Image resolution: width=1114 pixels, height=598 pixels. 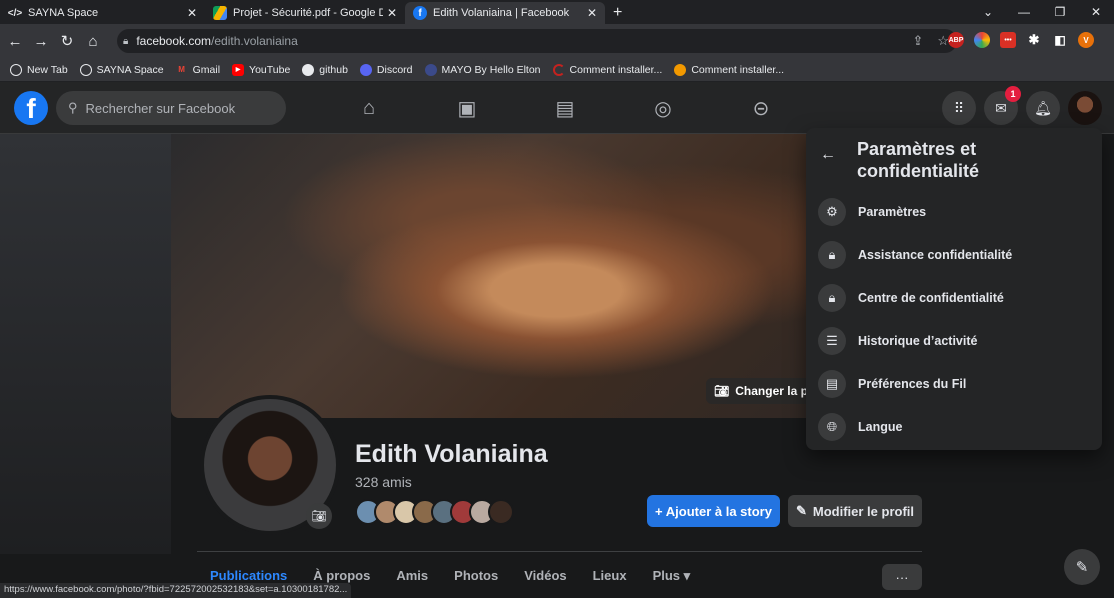 I want to click on facebook-logo-icon: f, so click(x=31, y=108).